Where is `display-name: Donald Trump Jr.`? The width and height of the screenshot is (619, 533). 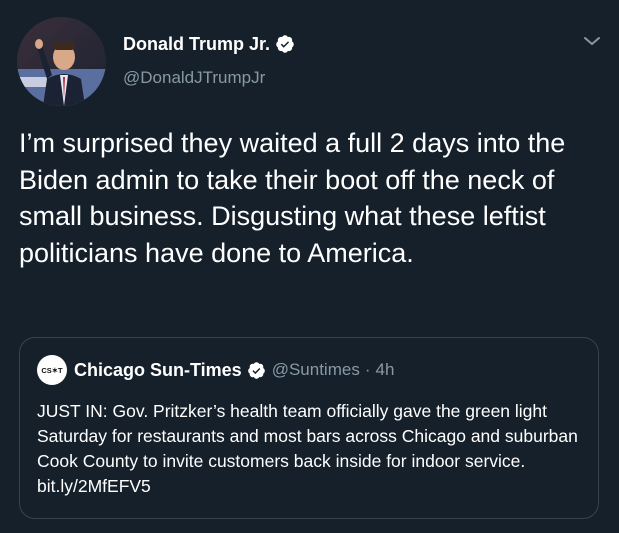
display-name: Donald Trump Jr. is located at coordinates (196, 44).